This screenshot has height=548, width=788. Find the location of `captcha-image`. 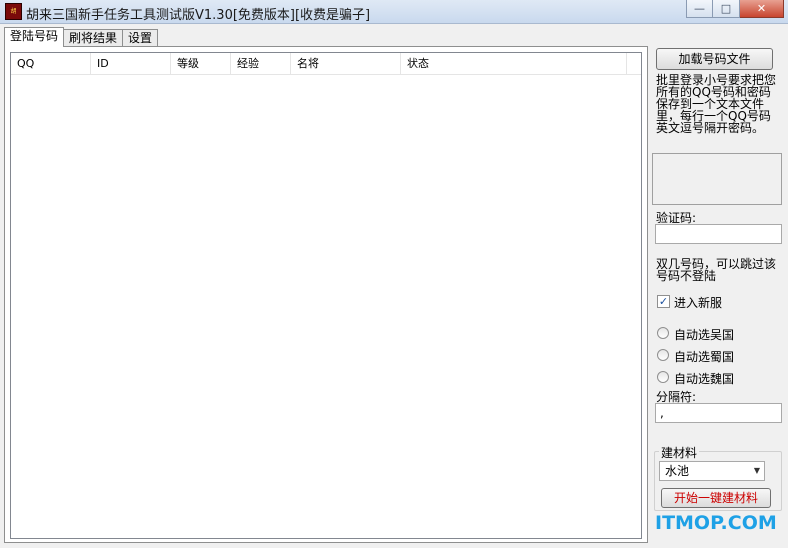

captcha-image is located at coordinates (717, 179).